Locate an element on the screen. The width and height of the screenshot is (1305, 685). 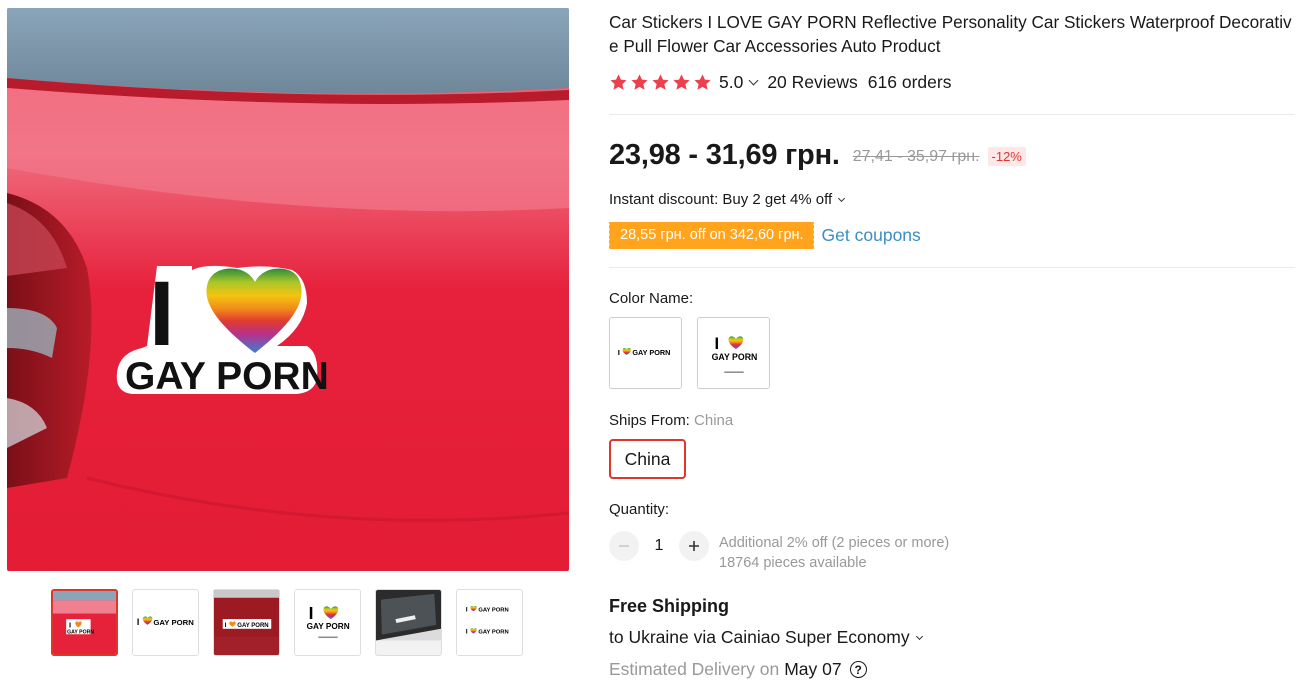
thumbnail-2: I GAY PORN is located at coordinates (165, 622).